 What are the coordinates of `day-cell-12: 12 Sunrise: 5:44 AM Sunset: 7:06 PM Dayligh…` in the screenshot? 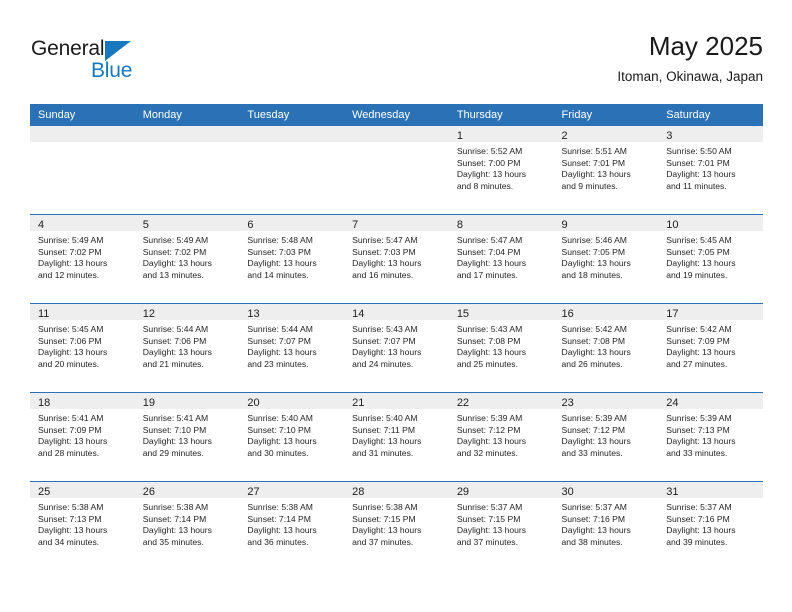 It's located at (187, 348).